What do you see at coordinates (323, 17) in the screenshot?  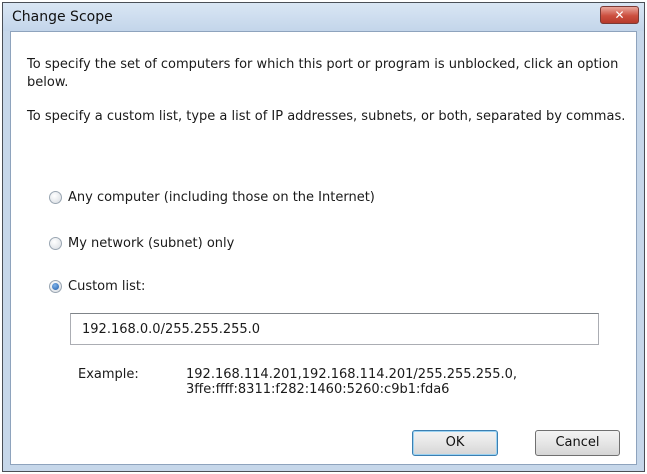 I see `title-bar: Change Scope ✕` at bounding box center [323, 17].